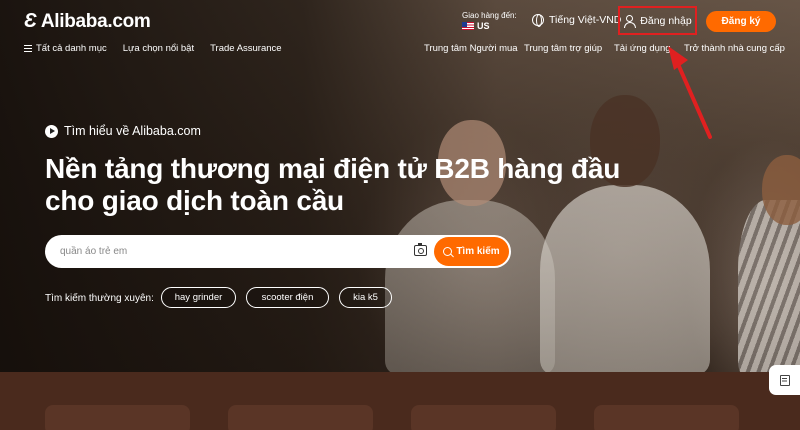 Image resolution: width=800 pixels, height=430 pixels. I want to click on headline-line: cho giao dịch toàn cầu, so click(194, 200).